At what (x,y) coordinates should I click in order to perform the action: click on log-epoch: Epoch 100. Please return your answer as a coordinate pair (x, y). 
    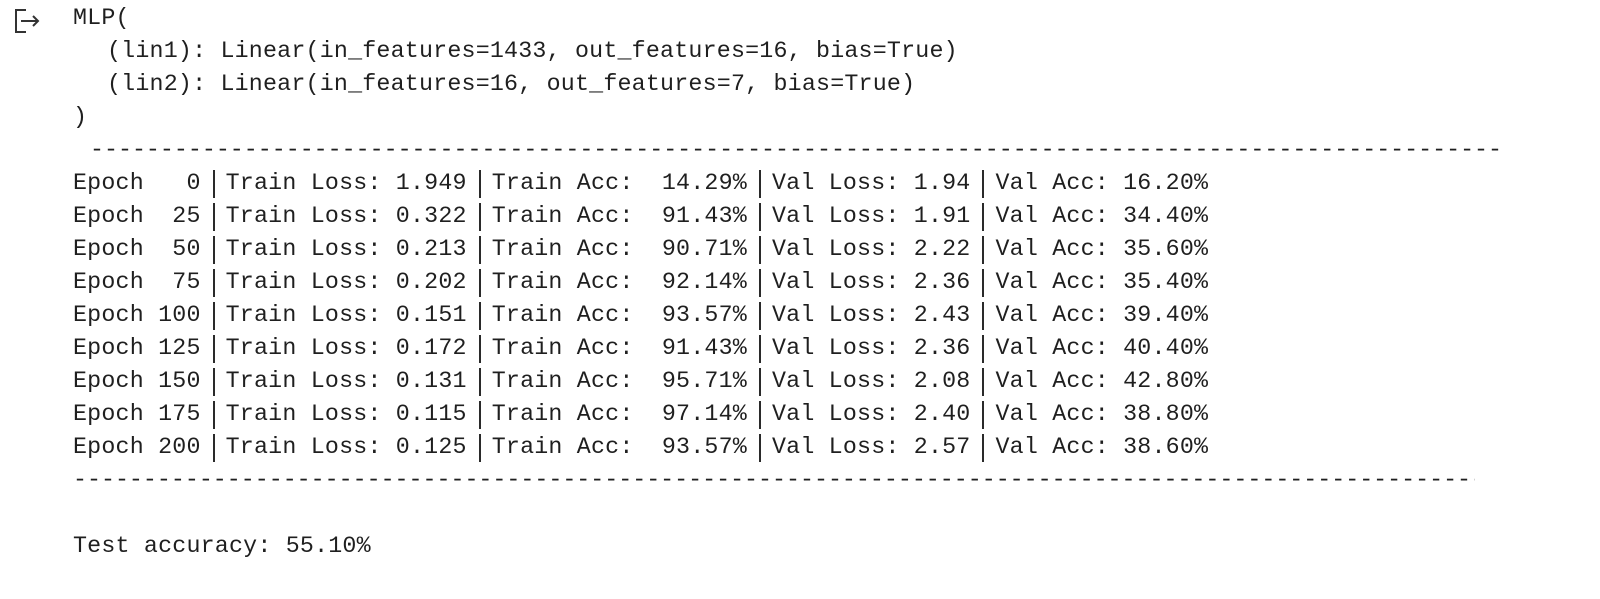
    Looking at the image, I should click on (137, 315).